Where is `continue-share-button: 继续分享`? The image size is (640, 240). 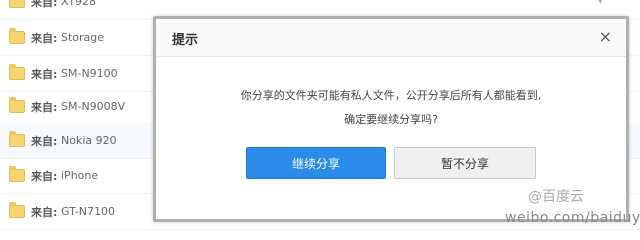 continue-share-button: 继续分享 is located at coordinates (316, 163).